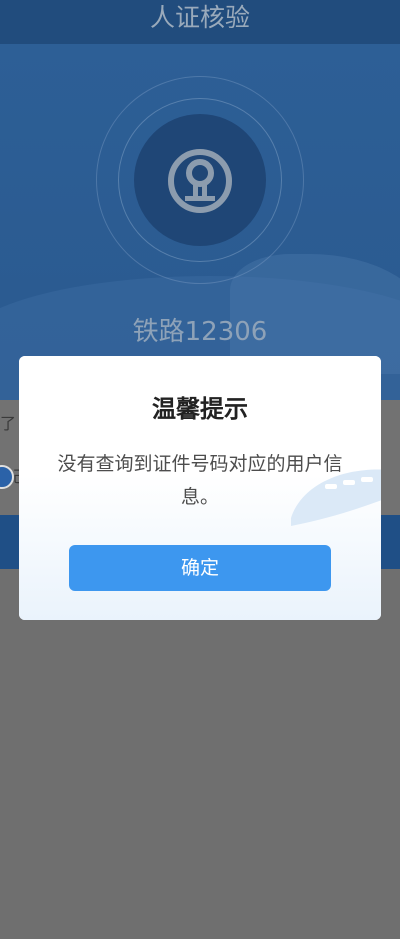  What do you see at coordinates (200, 409) in the screenshot?
I see `dialog-title: 温馨提示` at bounding box center [200, 409].